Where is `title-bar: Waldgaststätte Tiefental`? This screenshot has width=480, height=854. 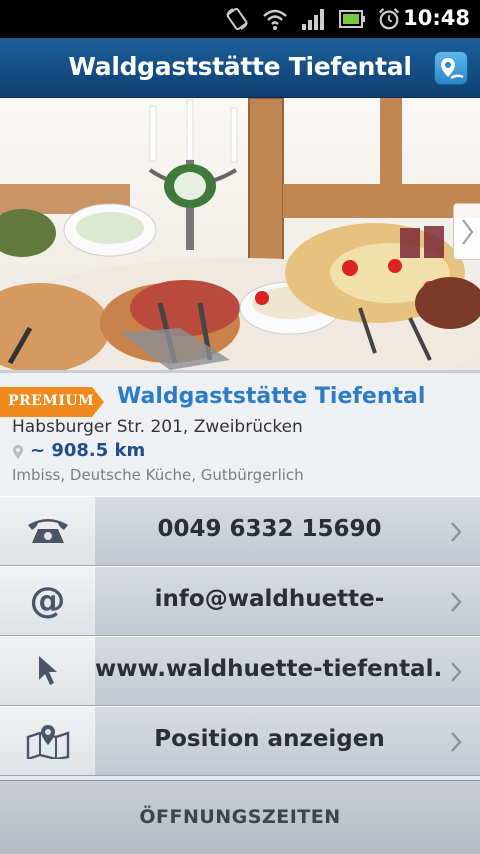
title-bar: Waldgaststätte Tiefental is located at coordinates (240, 68).